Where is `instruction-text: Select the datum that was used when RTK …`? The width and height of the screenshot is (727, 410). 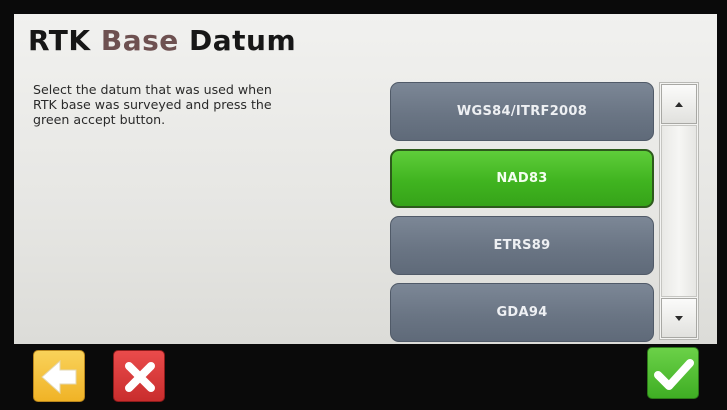 instruction-text: Select the datum that was used when RTK … is located at coordinates (193, 104).